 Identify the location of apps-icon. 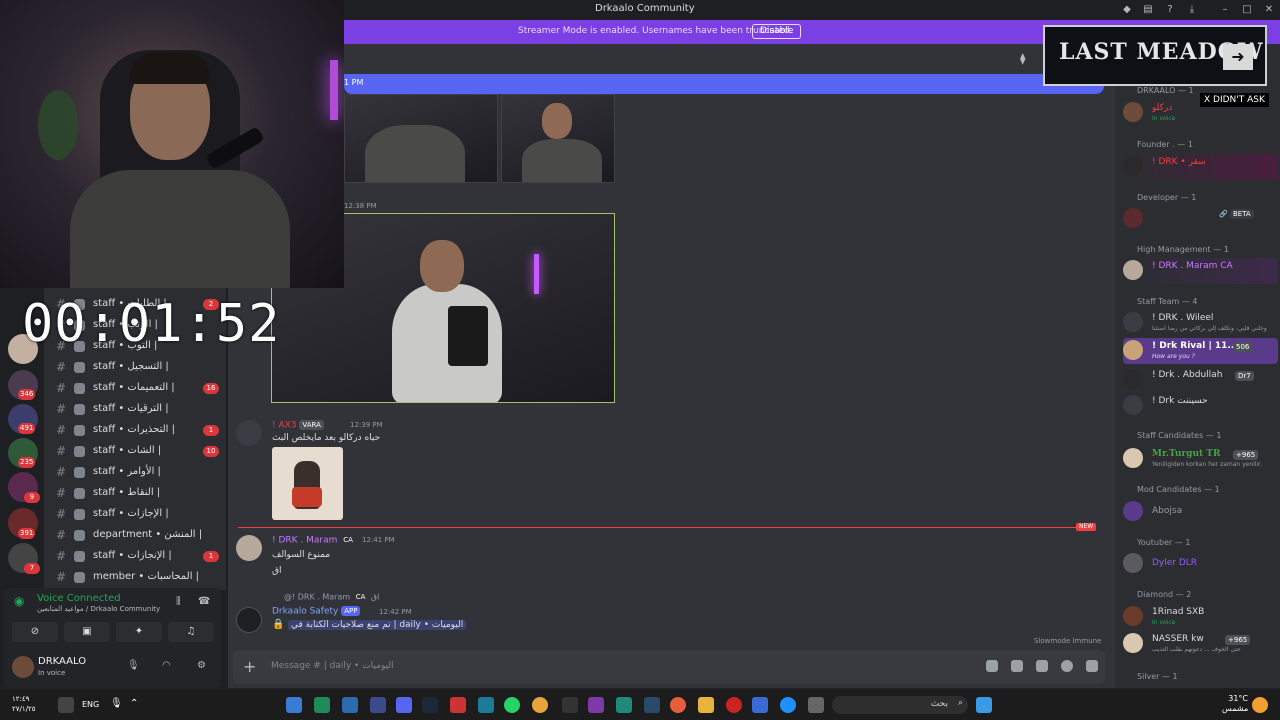
(1092, 666).